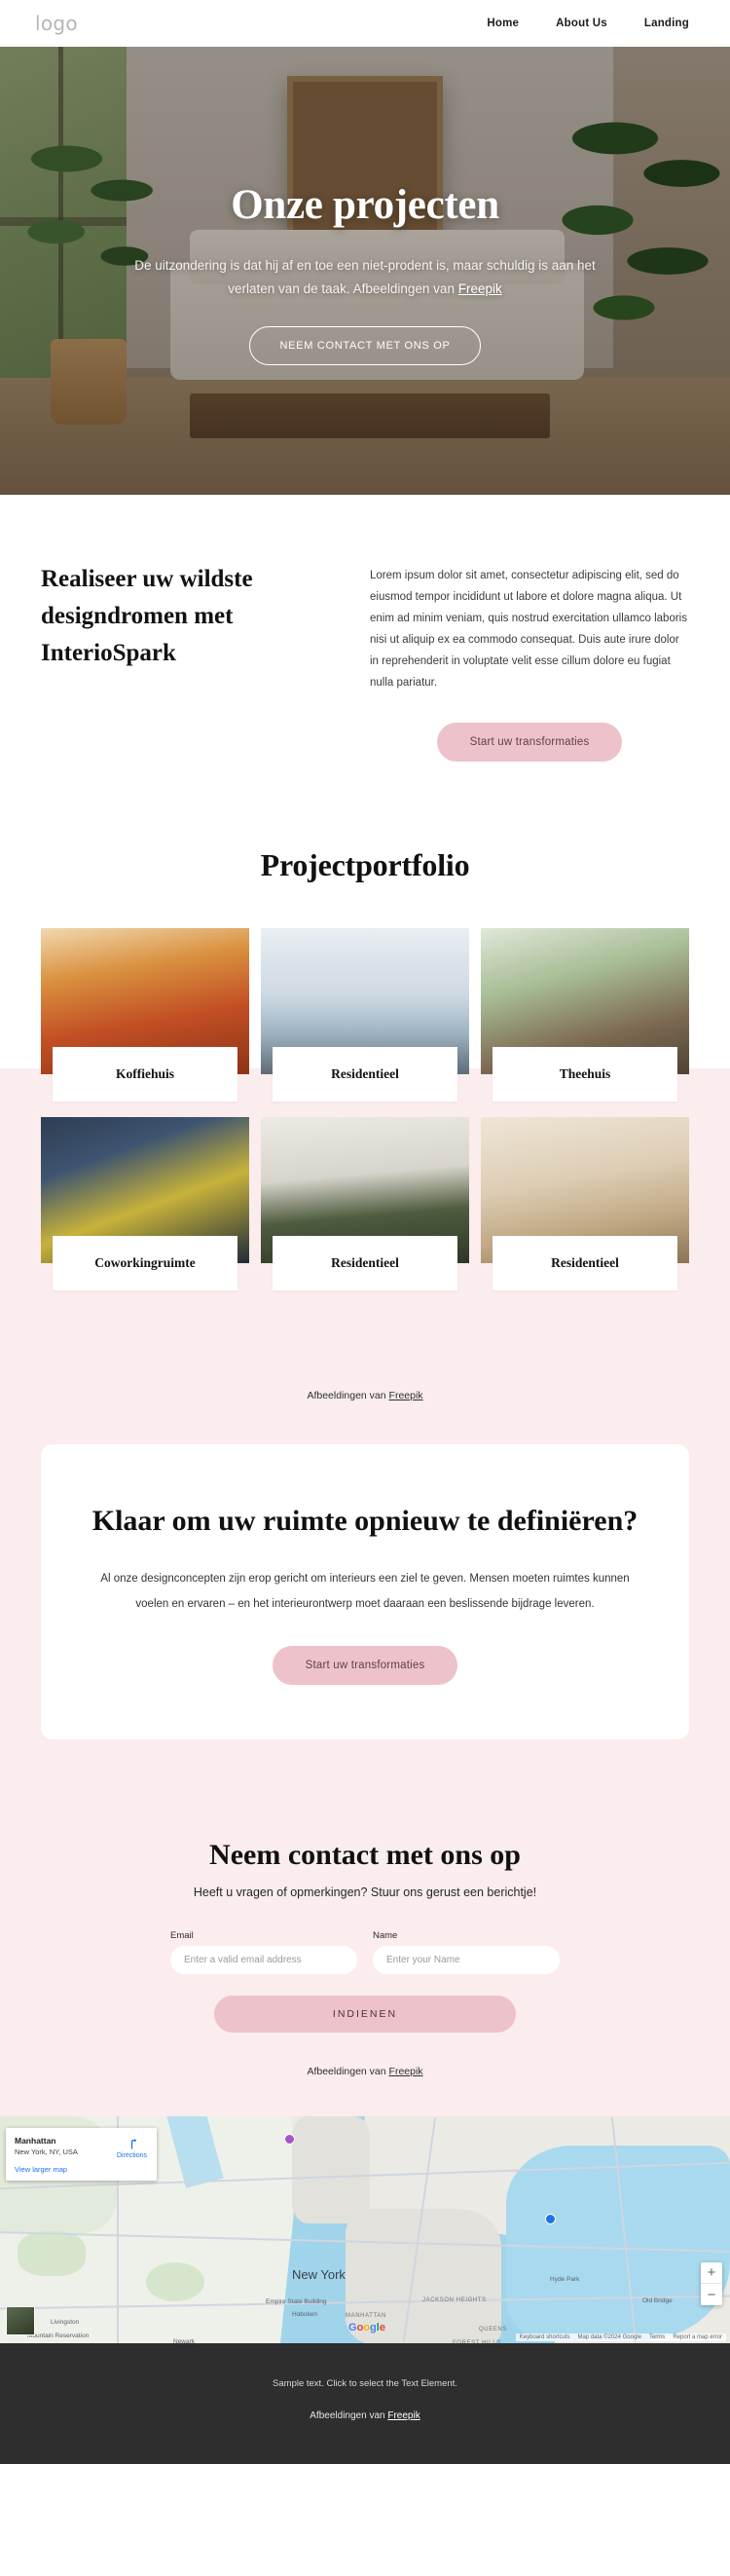 The width and height of the screenshot is (730, 2576). I want to click on map-zoom-controls: + −, so click(712, 2283).